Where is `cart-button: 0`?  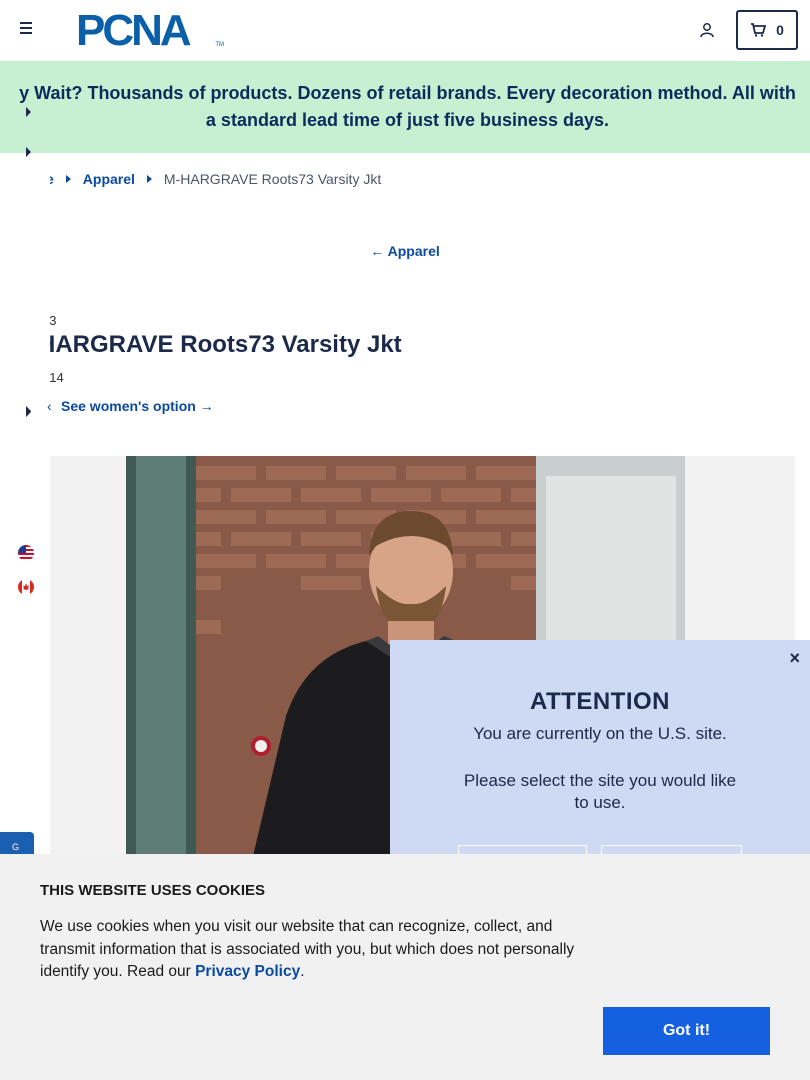 cart-button: 0 is located at coordinates (767, 30).